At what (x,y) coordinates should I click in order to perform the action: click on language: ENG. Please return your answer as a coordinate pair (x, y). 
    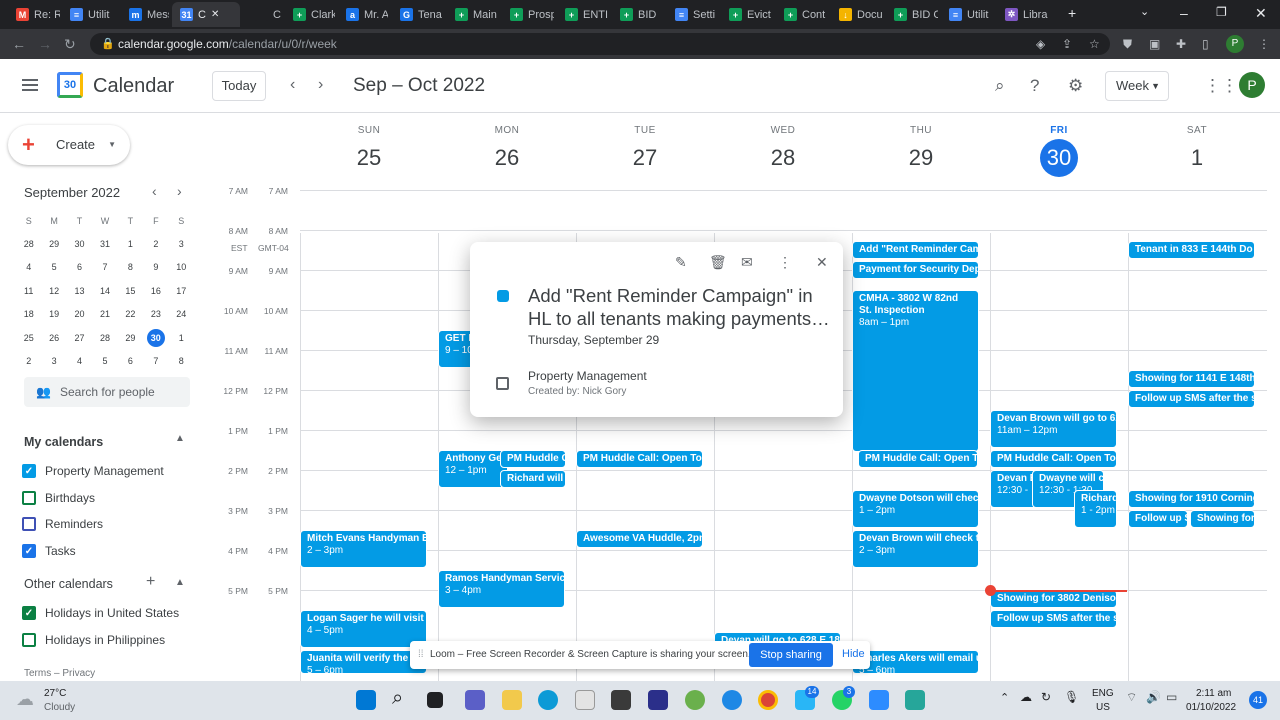
    Looking at the image, I should click on (1103, 693).